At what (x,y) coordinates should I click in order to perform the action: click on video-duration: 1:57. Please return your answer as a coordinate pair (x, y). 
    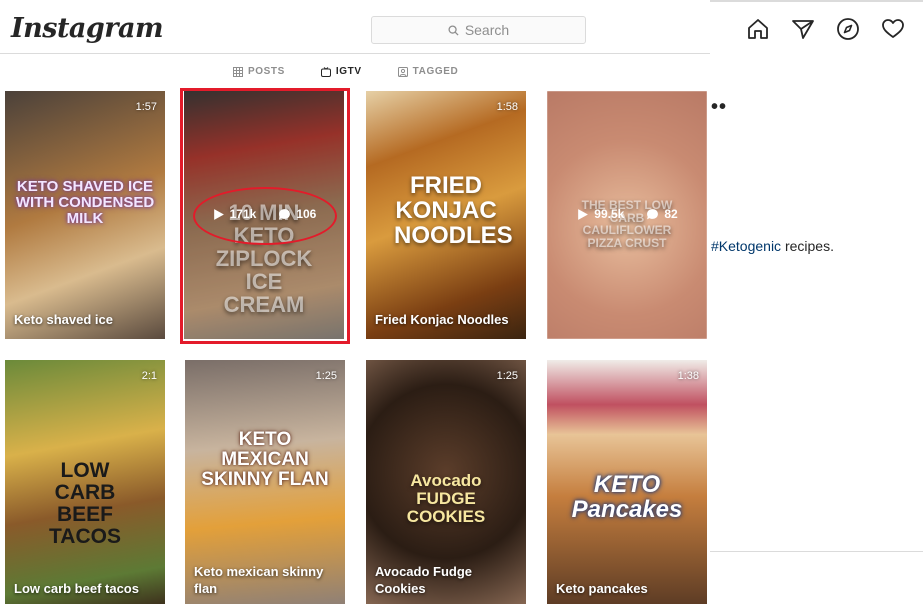
    Looking at the image, I should click on (146, 107).